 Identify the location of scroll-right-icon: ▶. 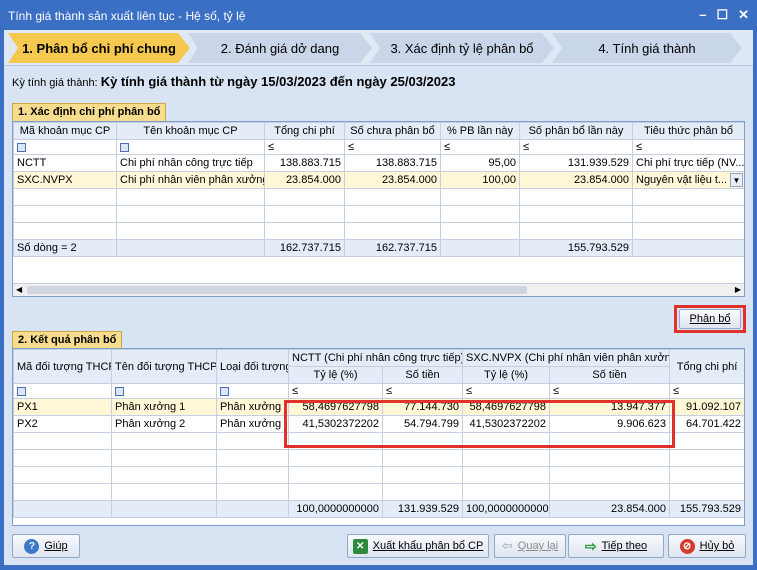
(738, 289).